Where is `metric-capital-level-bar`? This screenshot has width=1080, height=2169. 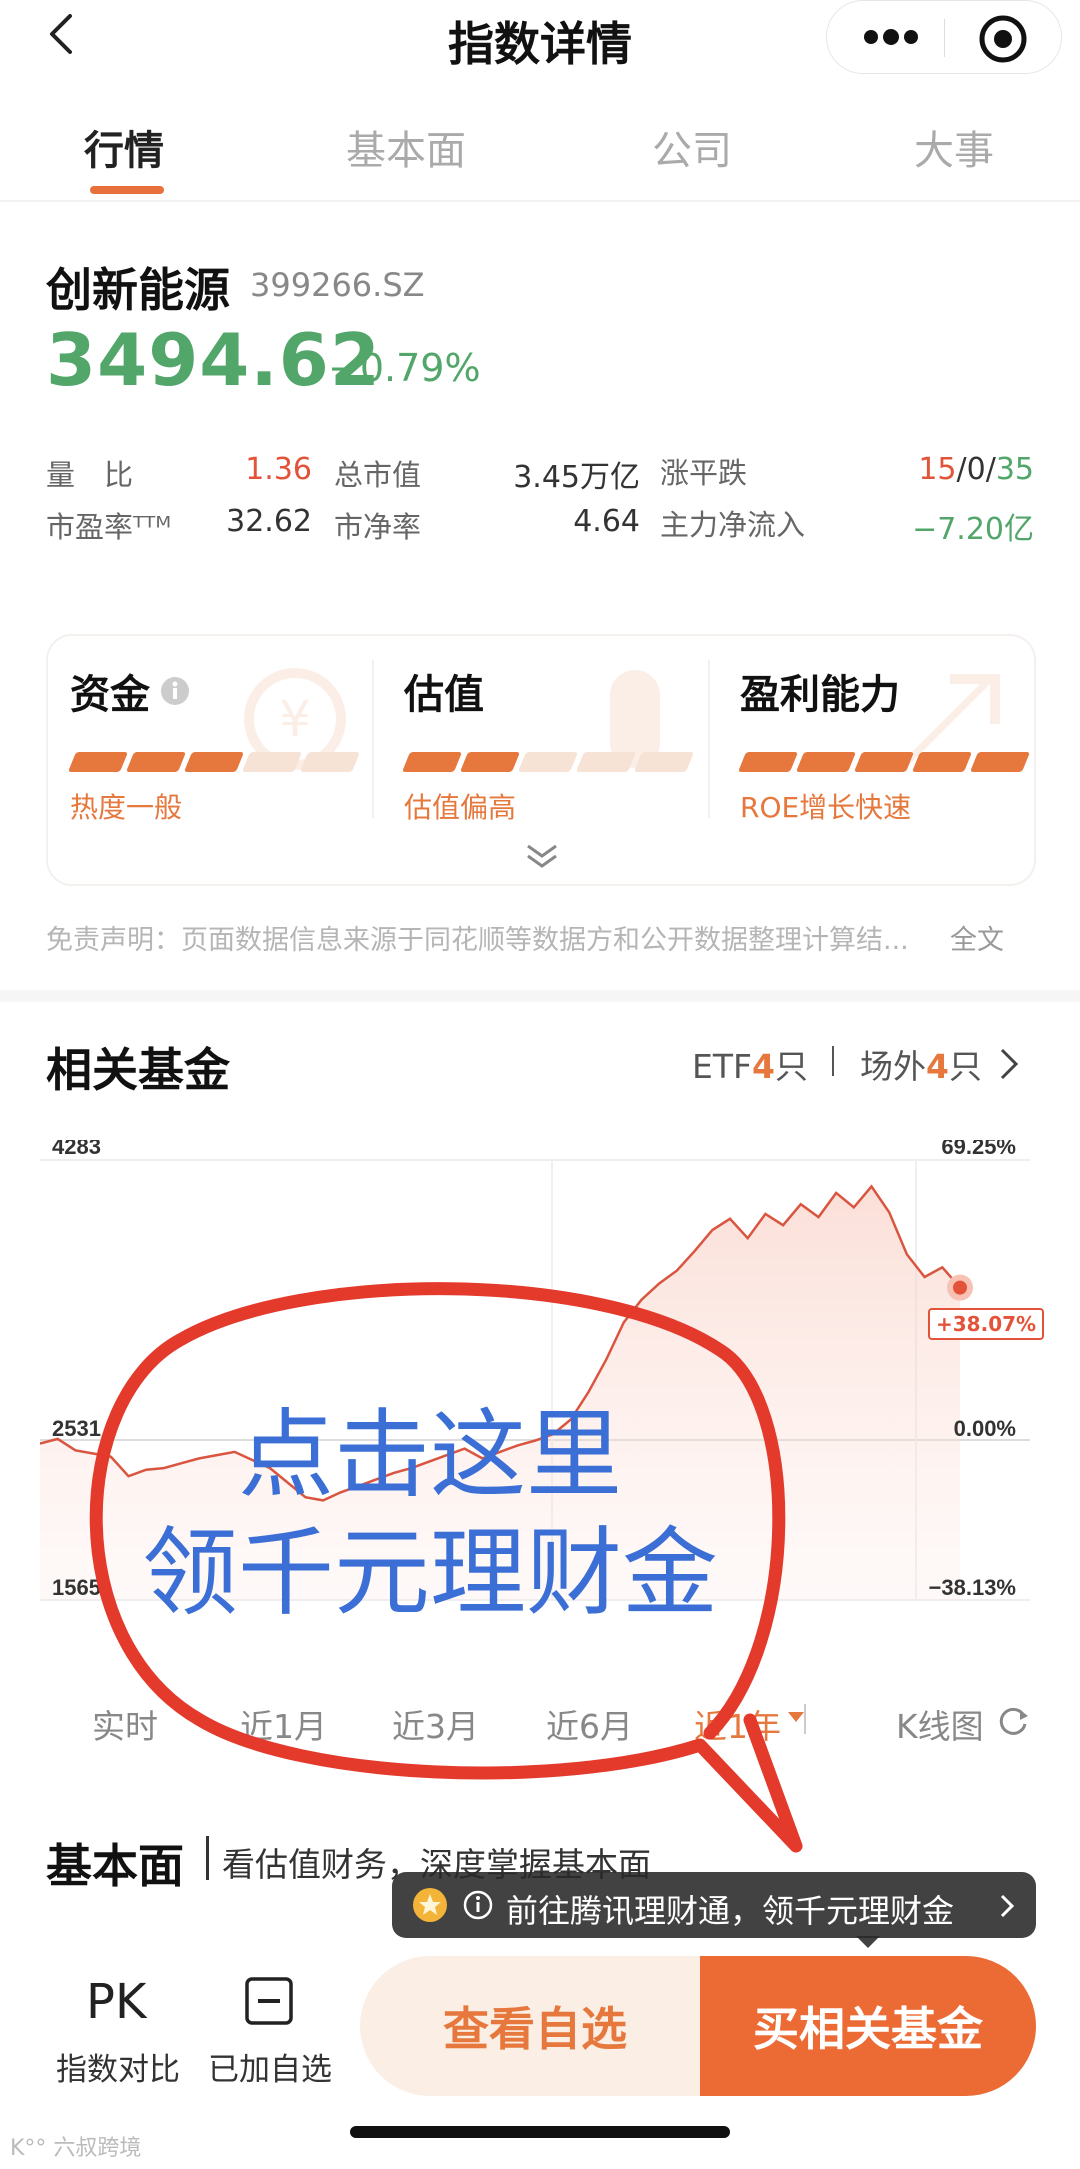 metric-capital-level-bar is located at coordinates (214, 763).